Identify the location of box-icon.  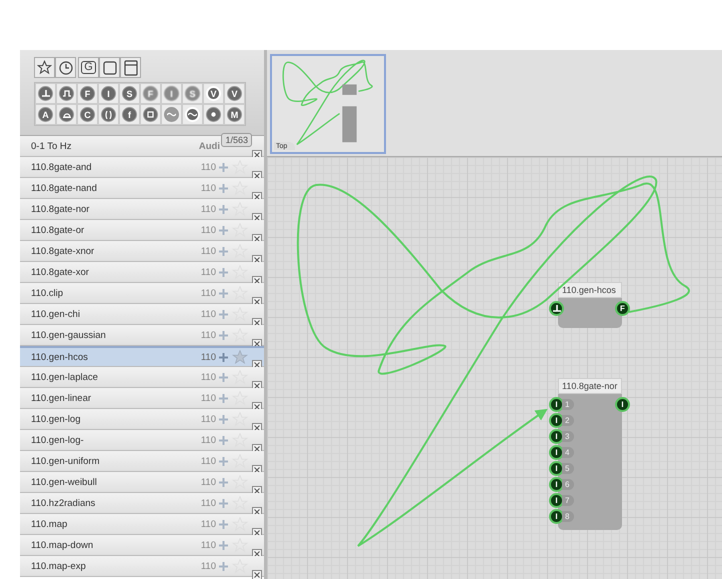
(150, 114).